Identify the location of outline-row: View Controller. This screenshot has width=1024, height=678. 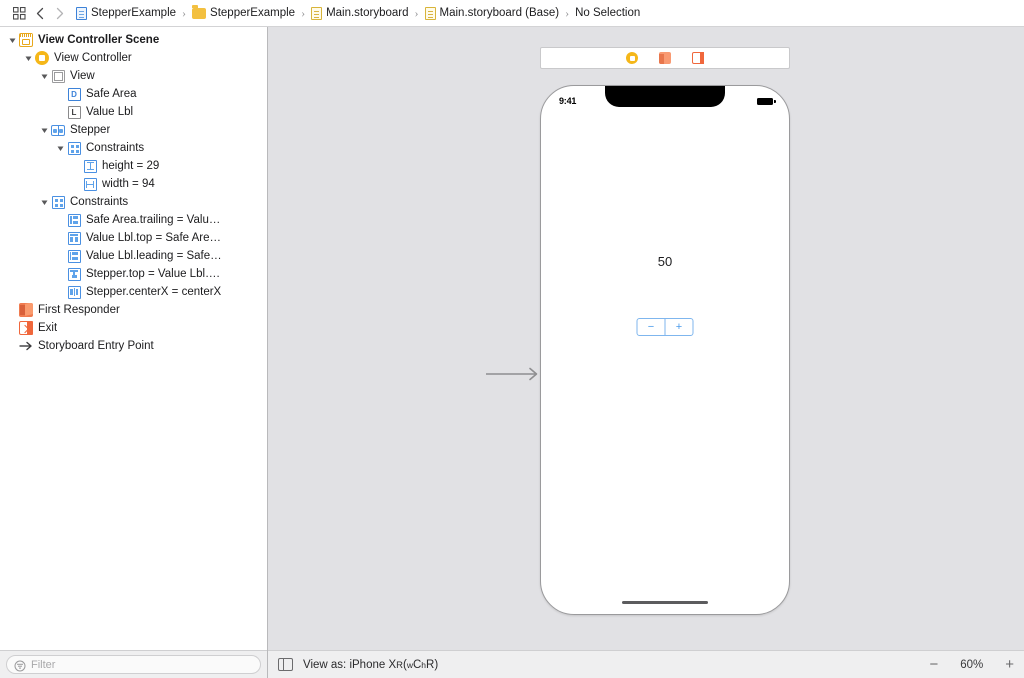
(133, 58).